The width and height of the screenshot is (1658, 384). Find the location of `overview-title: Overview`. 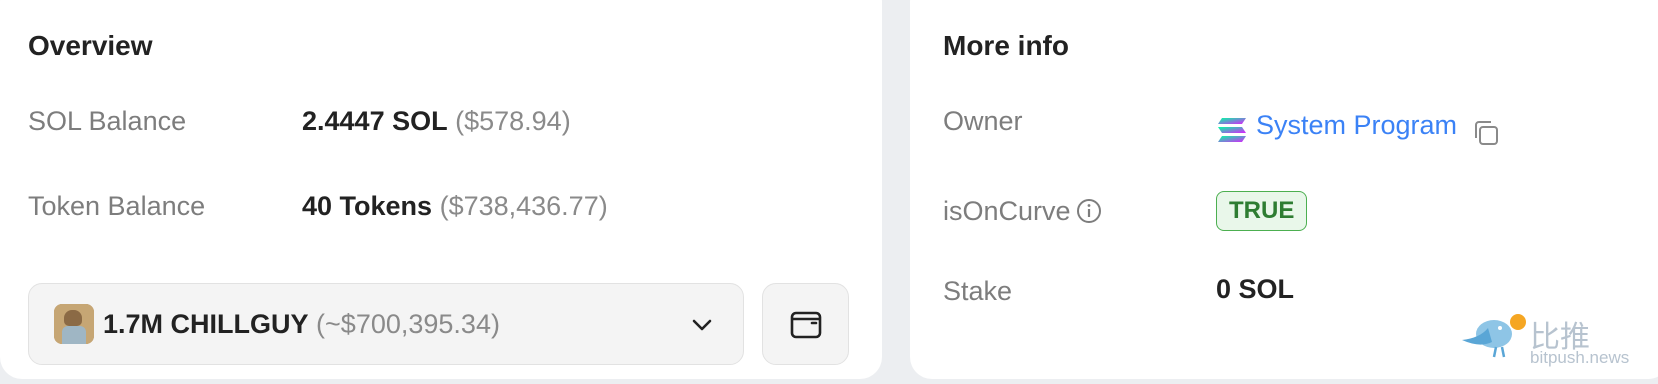

overview-title: Overview is located at coordinates (90, 45).